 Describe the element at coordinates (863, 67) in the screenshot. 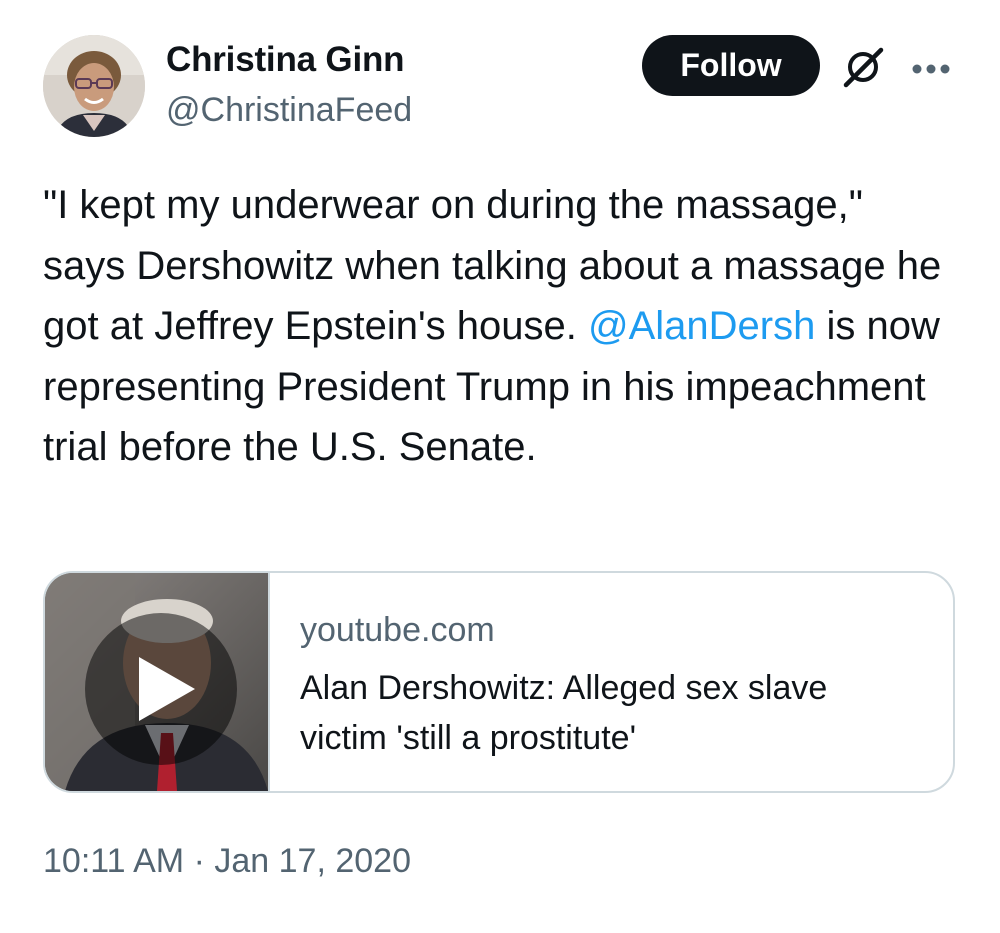

I see `grok-icon` at that location.